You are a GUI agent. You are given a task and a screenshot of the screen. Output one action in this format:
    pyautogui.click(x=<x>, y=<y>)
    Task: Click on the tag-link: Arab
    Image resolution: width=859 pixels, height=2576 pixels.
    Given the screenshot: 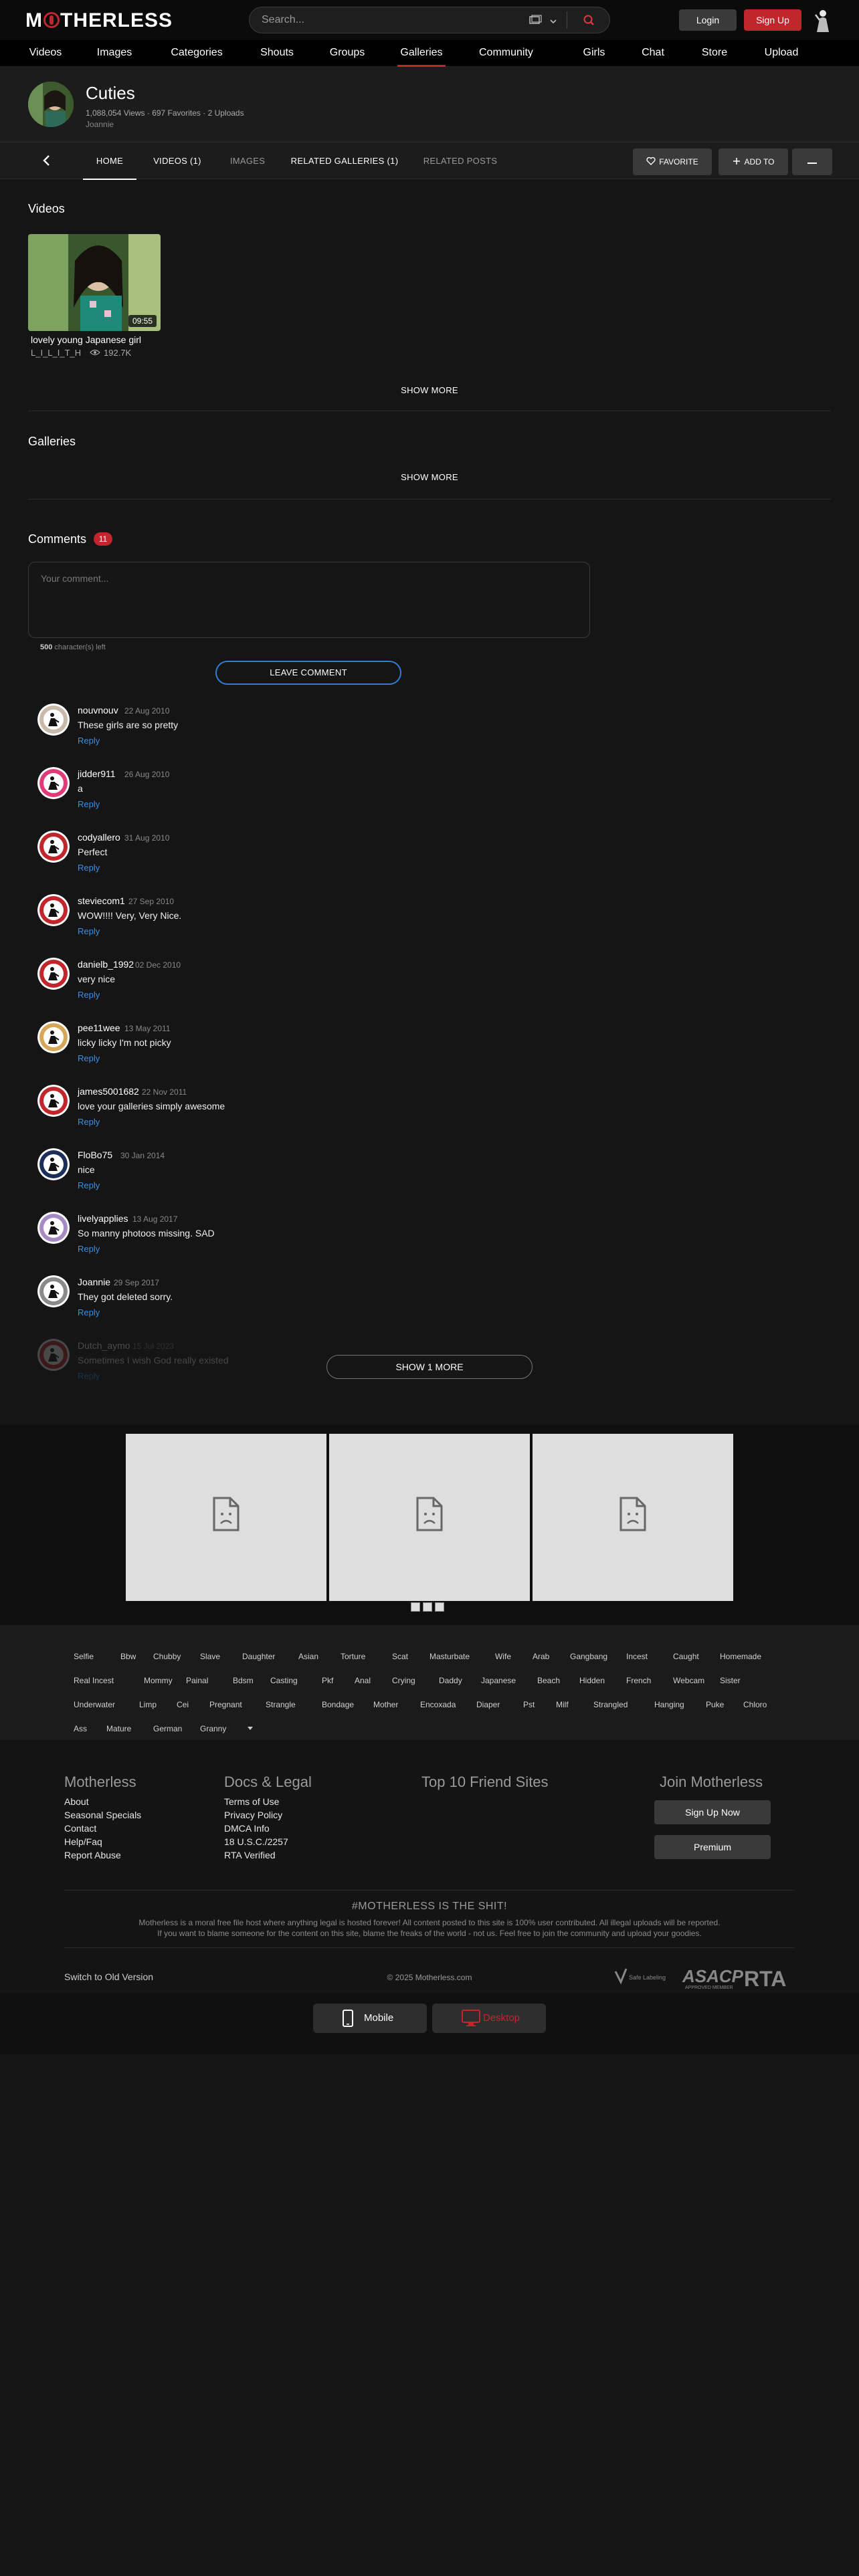 What is the action you would take?
    pyautogui.click(x=541, y=1657)
    